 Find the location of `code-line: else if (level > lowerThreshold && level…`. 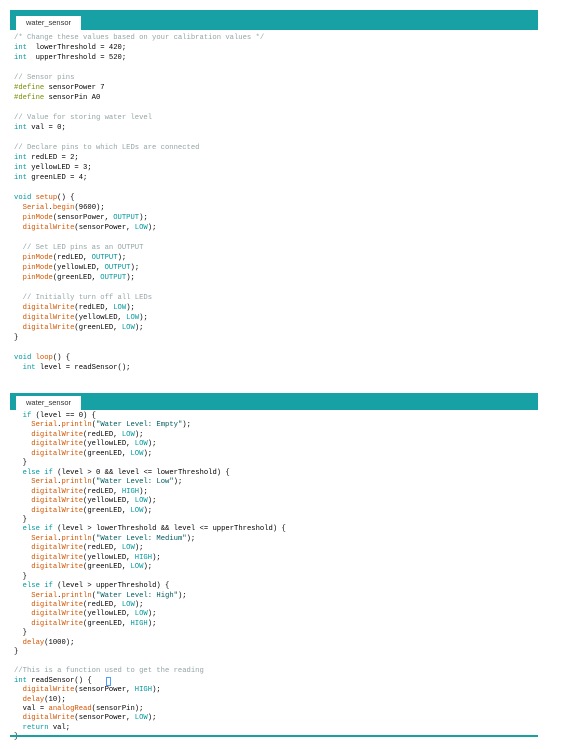

code-line: else if (level > lowerThreshold && level… is located at coordinates (150, 529).